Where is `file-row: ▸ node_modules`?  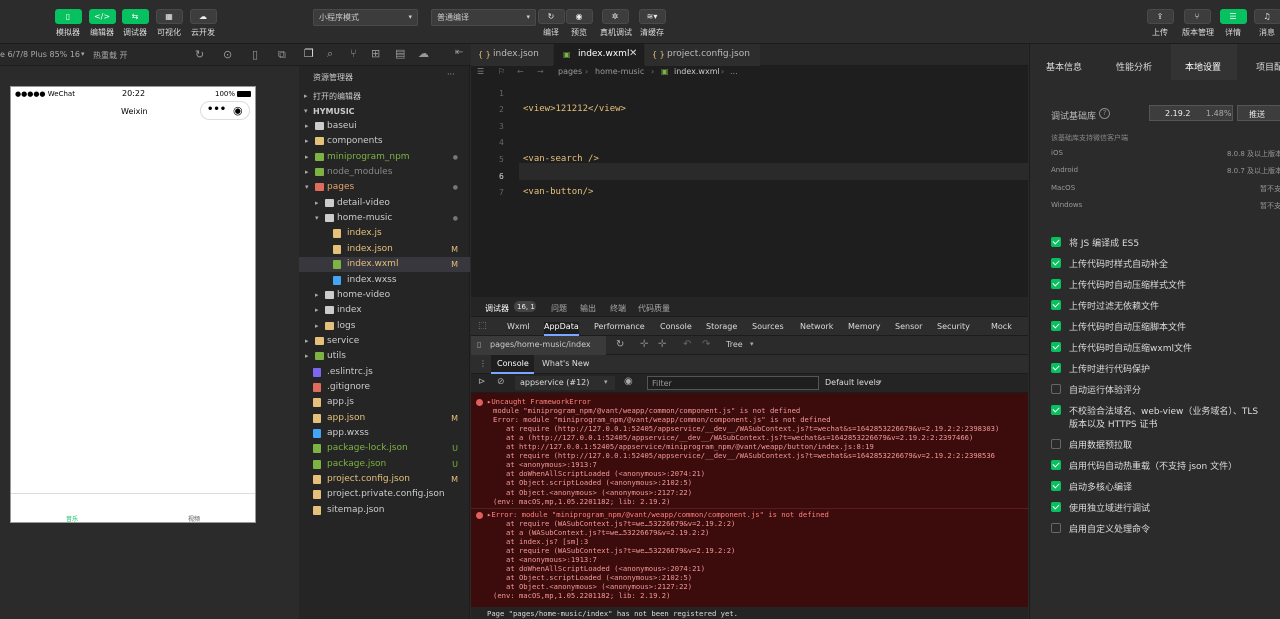 file-row: ▸ node_modules is located at coordinates (384, 172).